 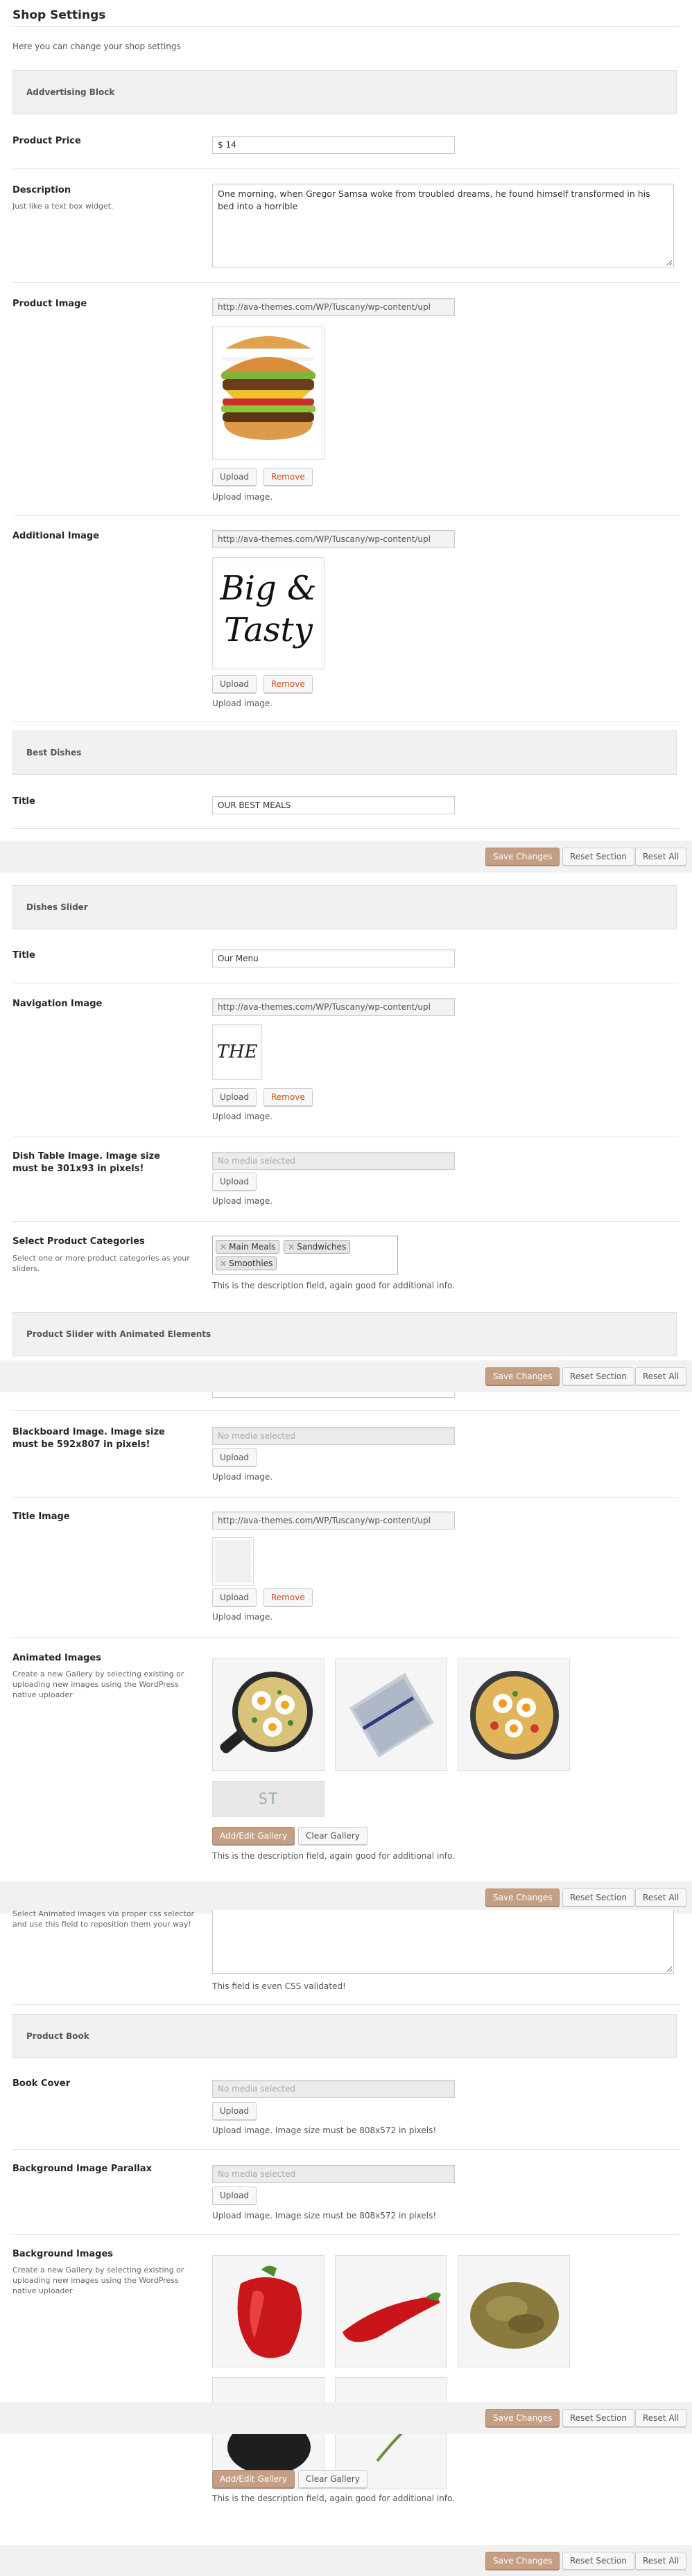 What do you see at coordinates (70, 92) in the screenshot?
I see `section-title: Addvertising Block` at bounding box center [70, 92].